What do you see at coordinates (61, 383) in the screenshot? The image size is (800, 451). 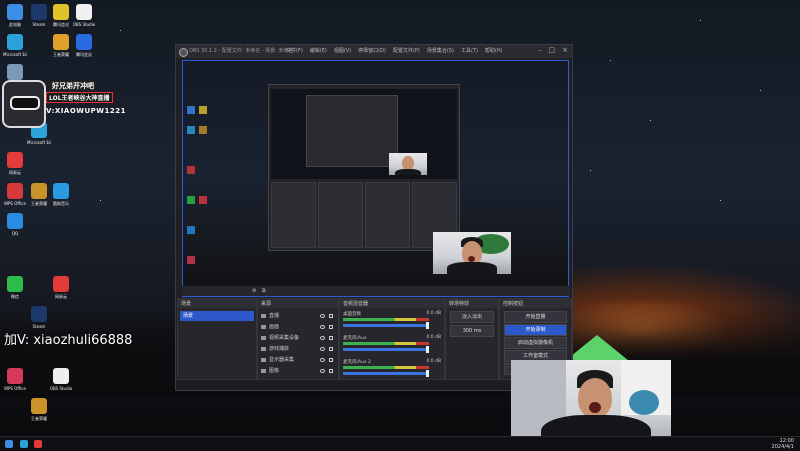 I see `desktop-icon-obs: OBS Studio` at bounding box center [61, 383].